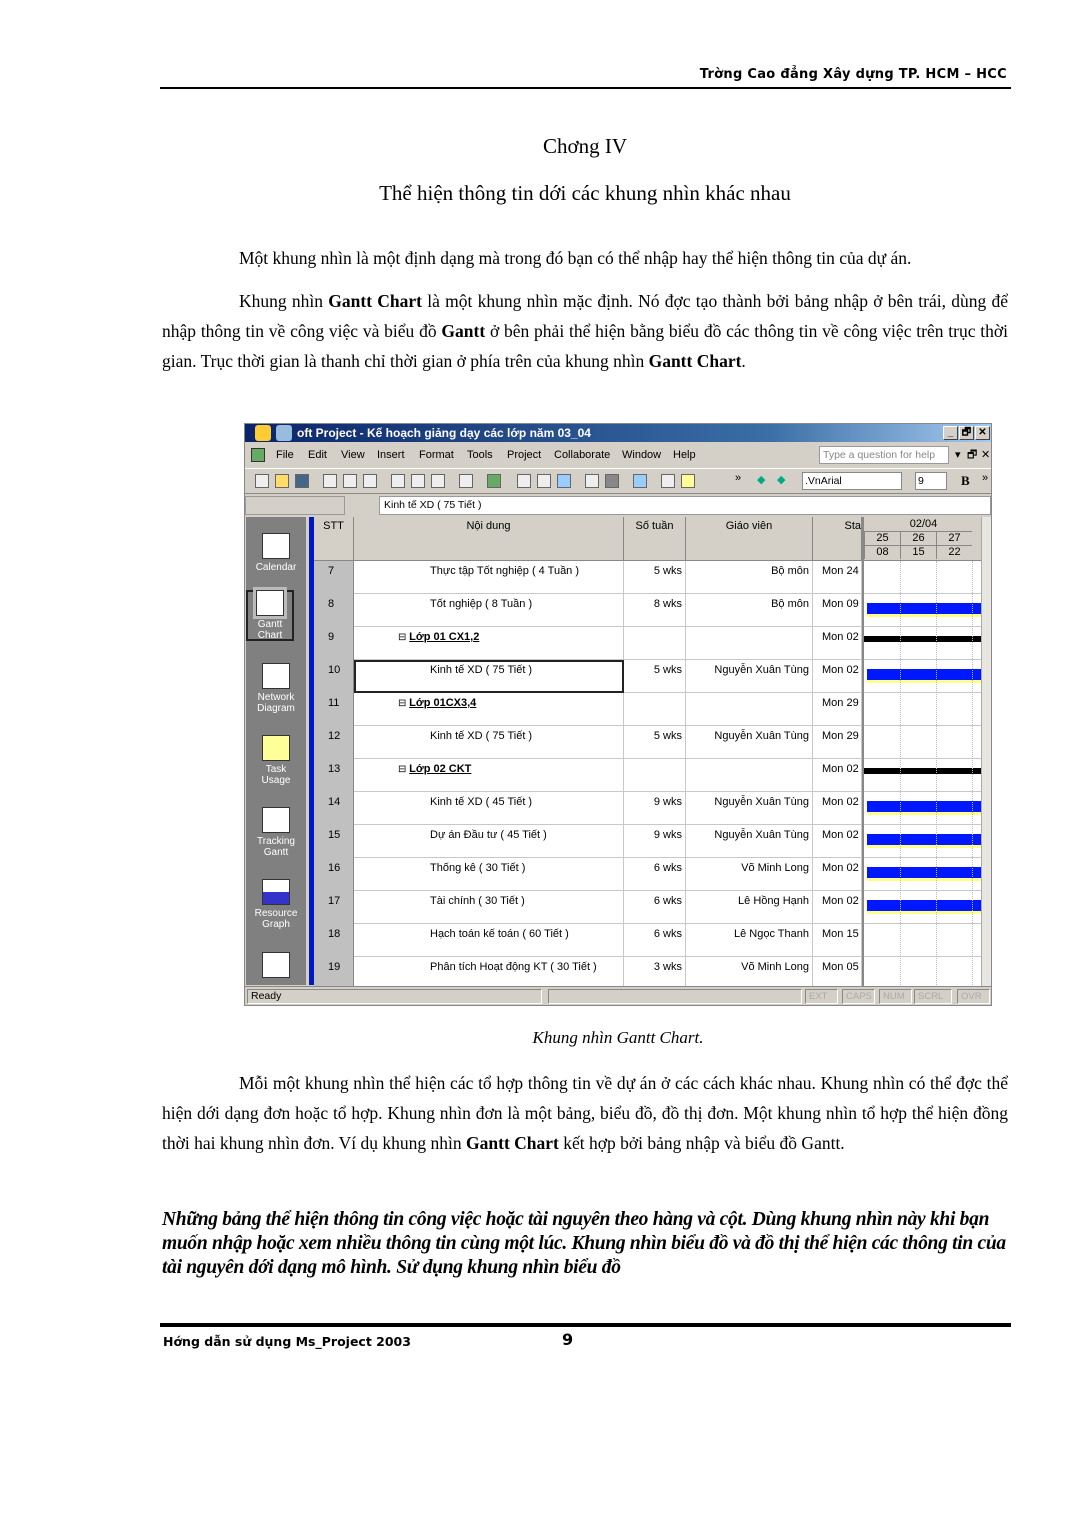  What do you see at coordinates (749, 907) in the screenshot?
I see `cell-teacher: Lê Hồng Hạnh` at bounding box center [749, 907].